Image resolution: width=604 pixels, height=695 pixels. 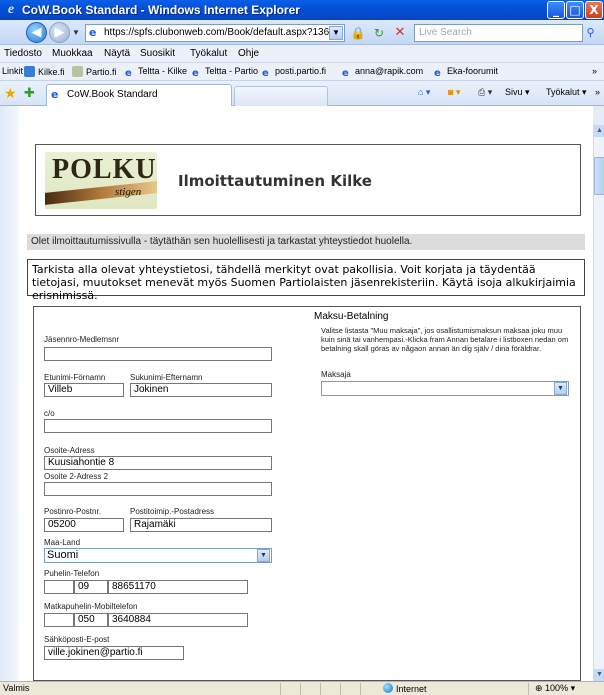 What do you see at coordinates (84, 390) in the screenshot?
I see `firstname-input: Villeb` at bounding box center [84, 390].